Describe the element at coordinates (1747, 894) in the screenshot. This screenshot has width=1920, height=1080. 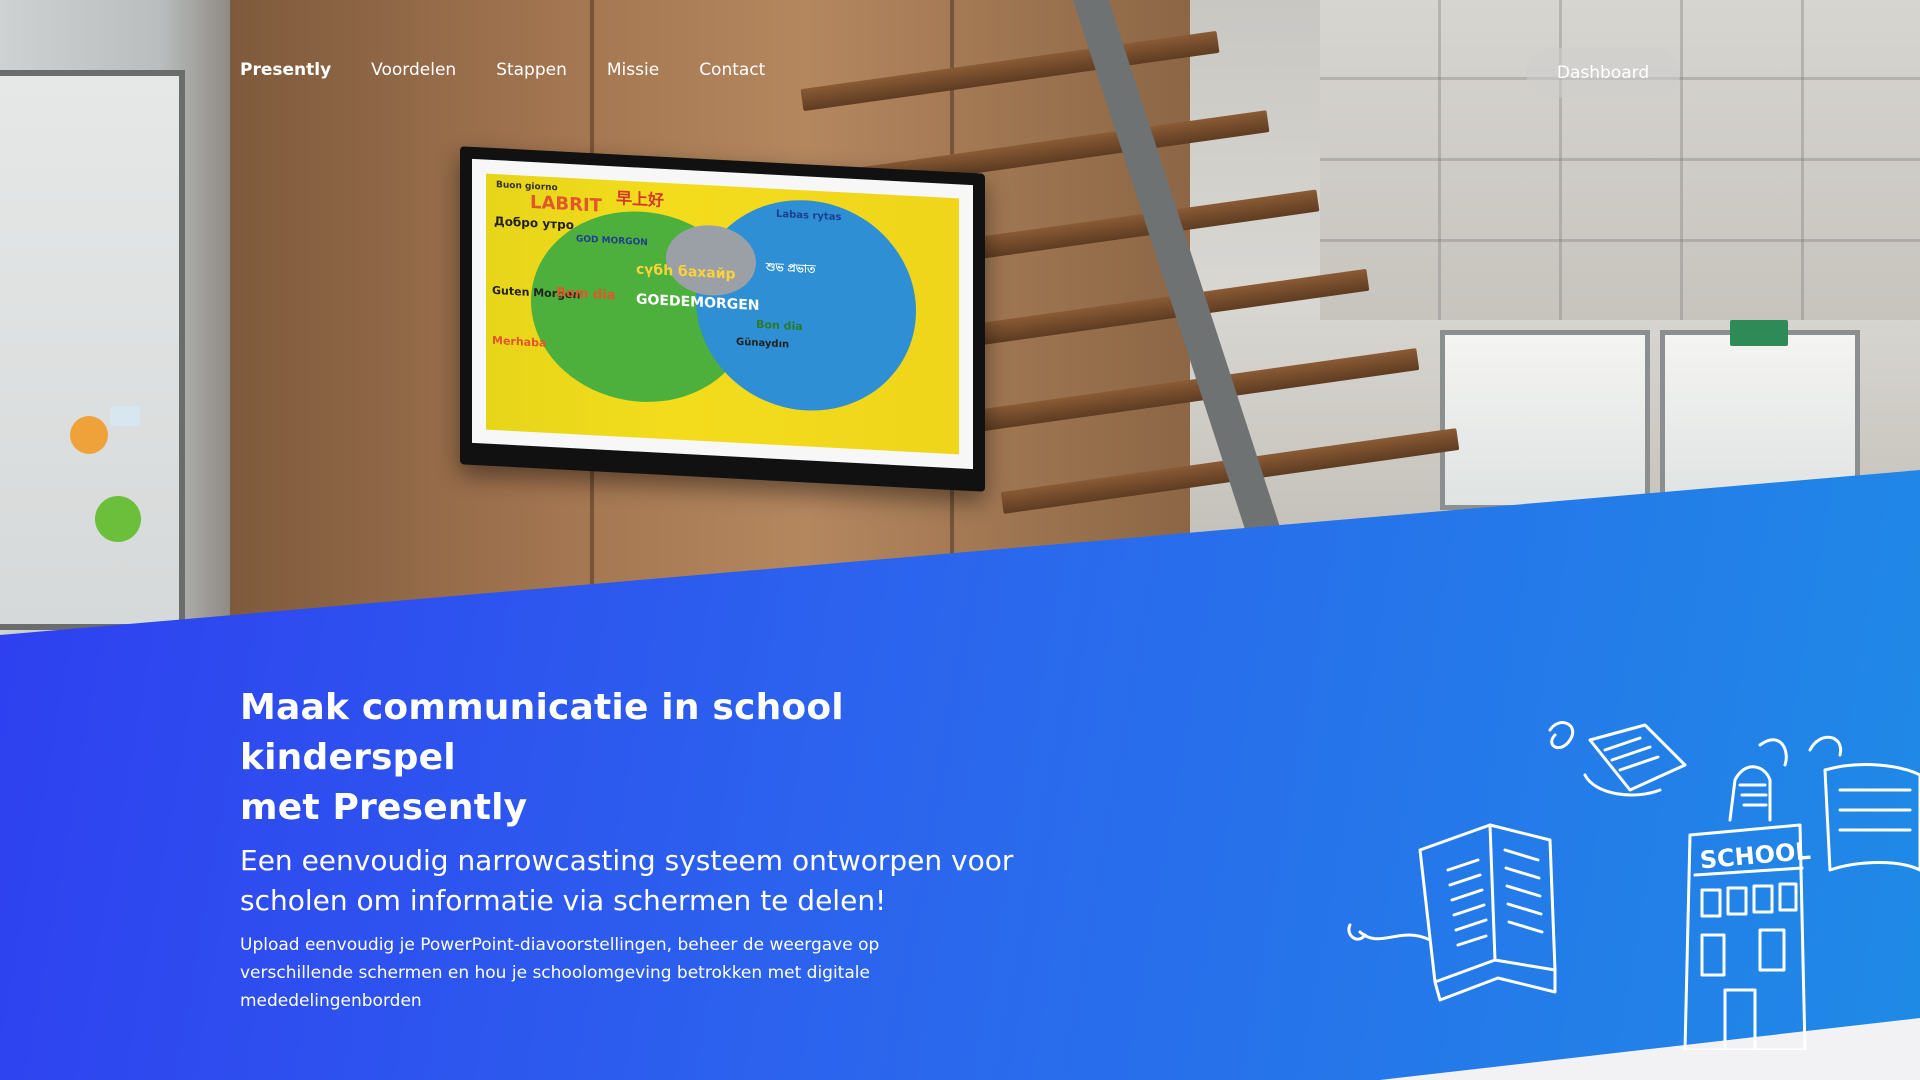
I see `school-building-icon: SCHOOL` at that location.